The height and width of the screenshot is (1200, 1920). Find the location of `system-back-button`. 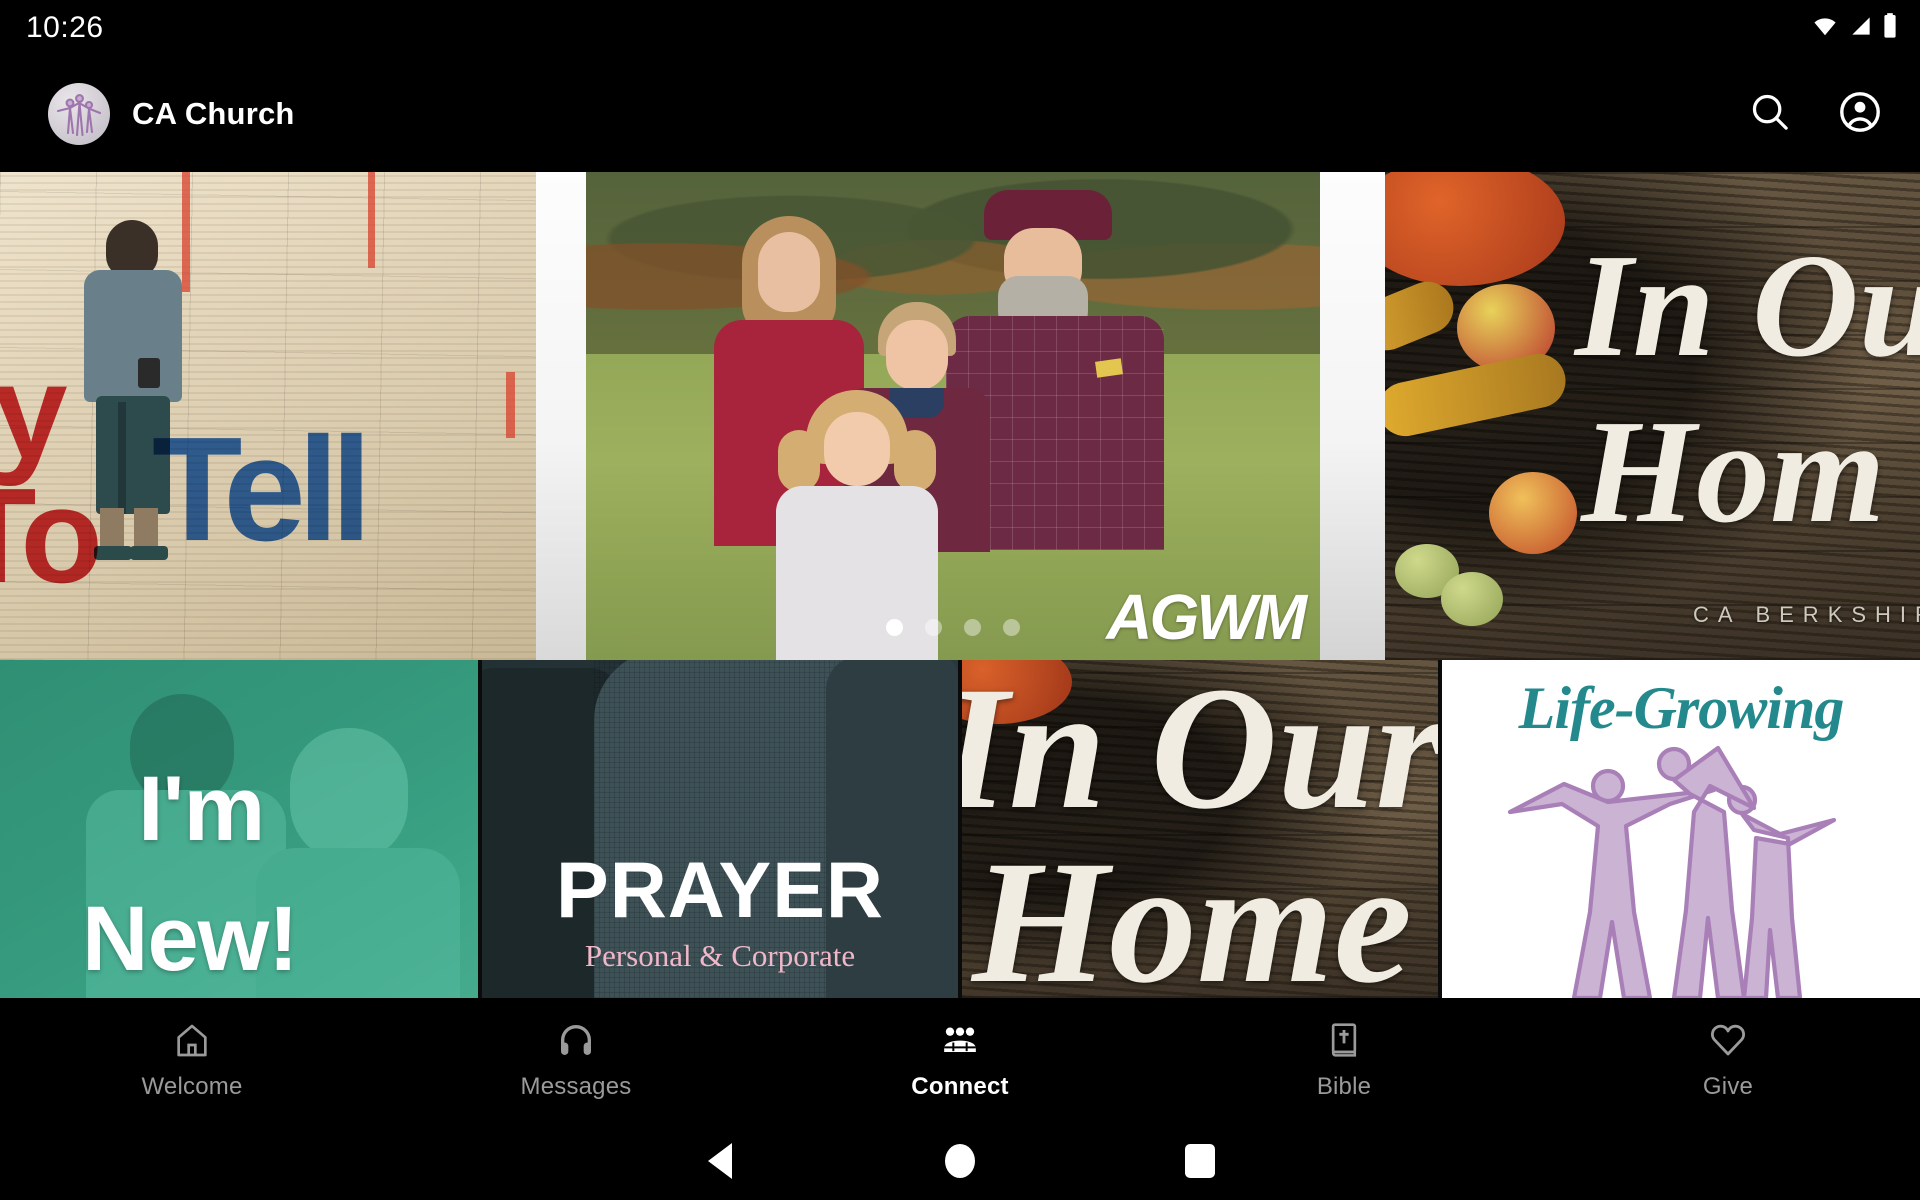

system-back-button is located at coordinates (720, 1161).